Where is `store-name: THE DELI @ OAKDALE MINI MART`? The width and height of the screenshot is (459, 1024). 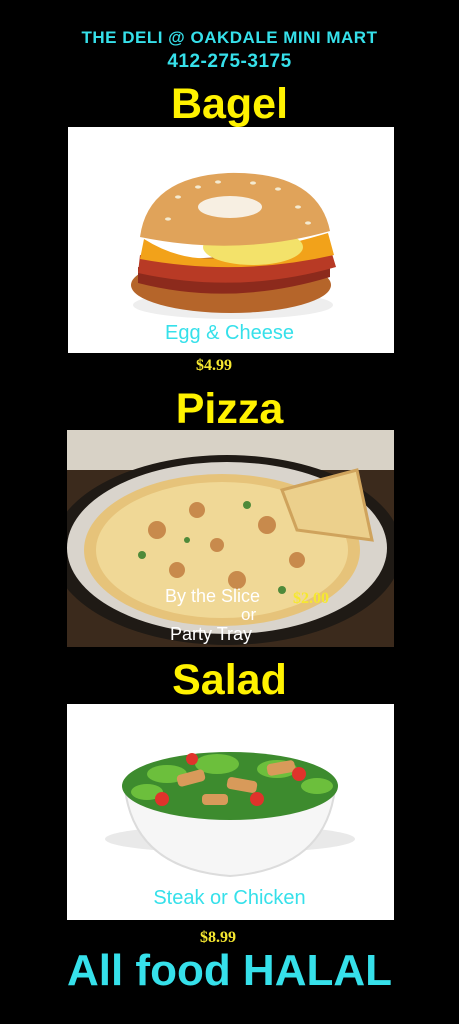
store-name: THE DELI @ OAKDALE MINI MART is located at coordinates (229, 37).